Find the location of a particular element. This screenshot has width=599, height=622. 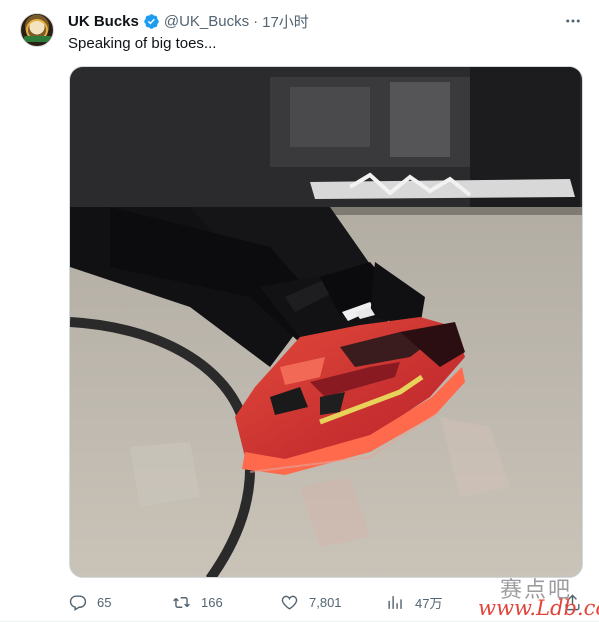

verified-badge-icon is located at coordinates (151, 21).